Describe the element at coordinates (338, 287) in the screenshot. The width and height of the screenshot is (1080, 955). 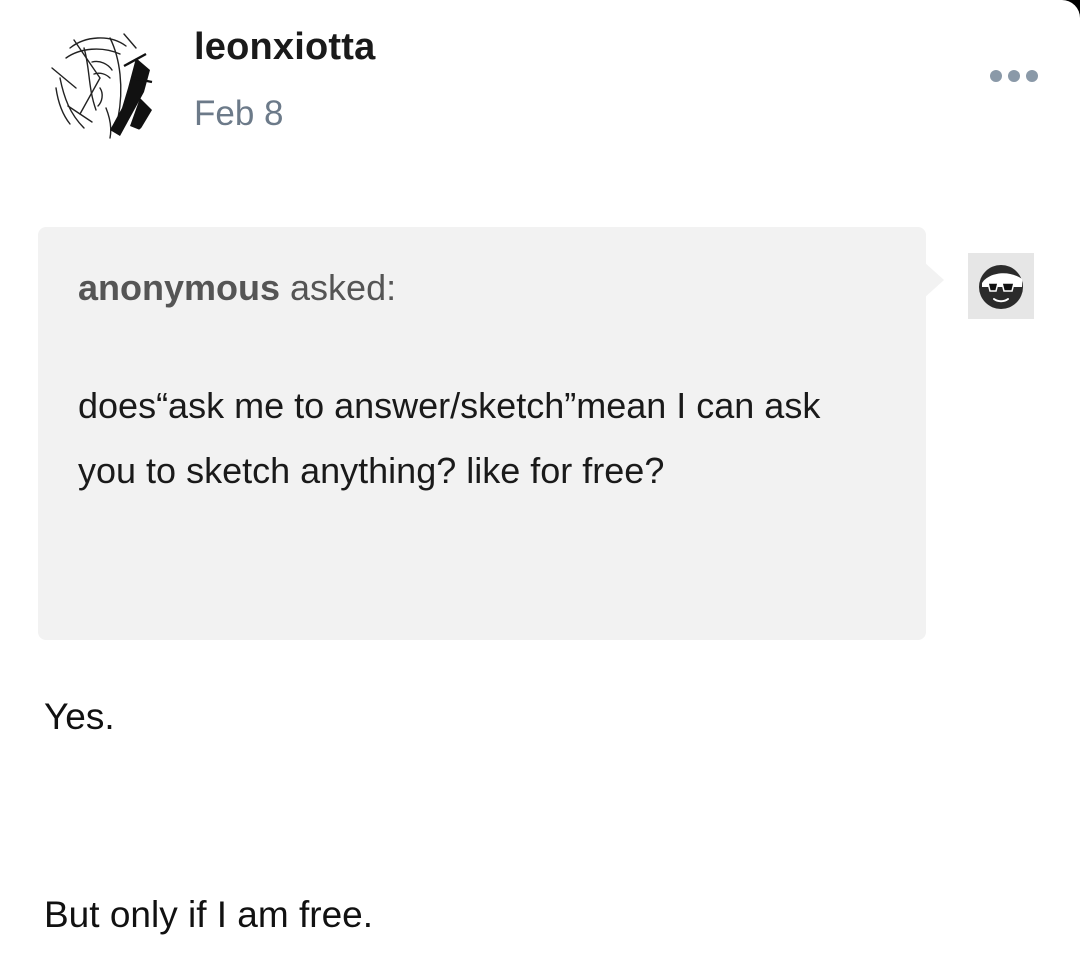
I see `asked-label: asked:` at that location.